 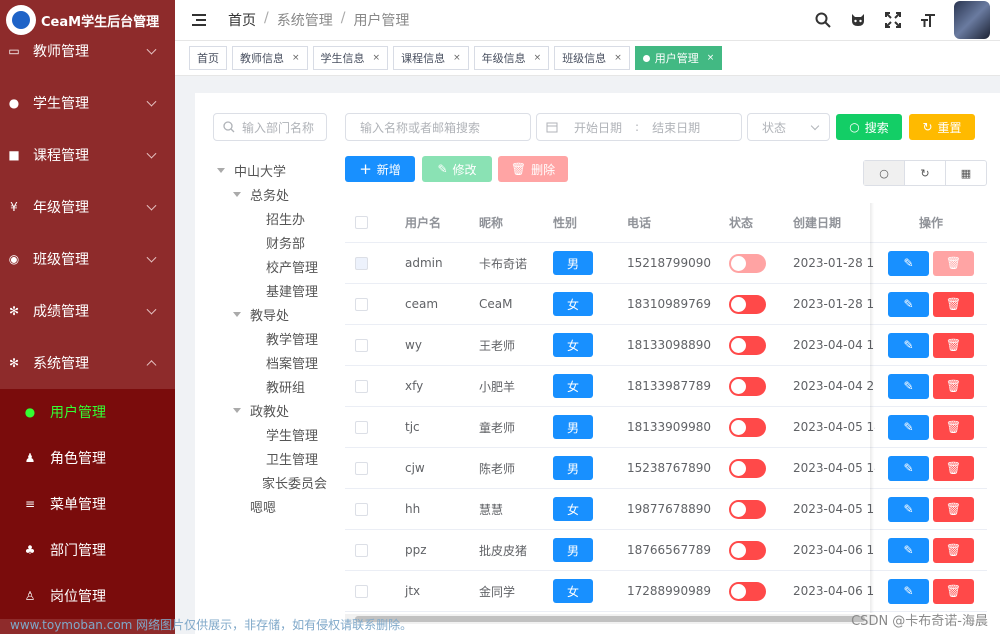 I want to click on tree-node: 教学管理, so click(x=272, y=338).